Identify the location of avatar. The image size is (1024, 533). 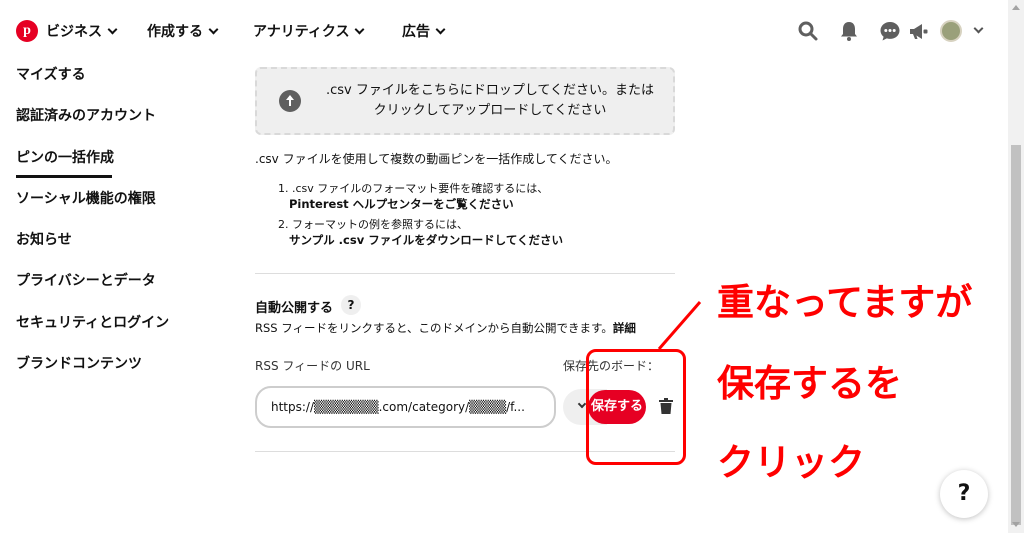
(951, 31).